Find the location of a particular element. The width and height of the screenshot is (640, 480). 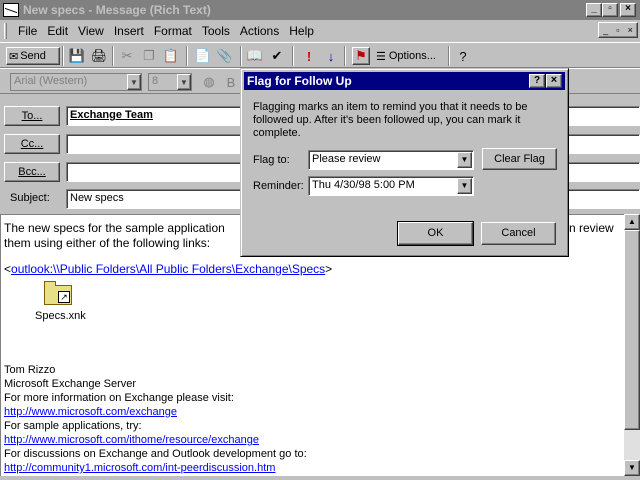

font-combo: Arial (Western) ▼ is located at coordinates (76, 82).